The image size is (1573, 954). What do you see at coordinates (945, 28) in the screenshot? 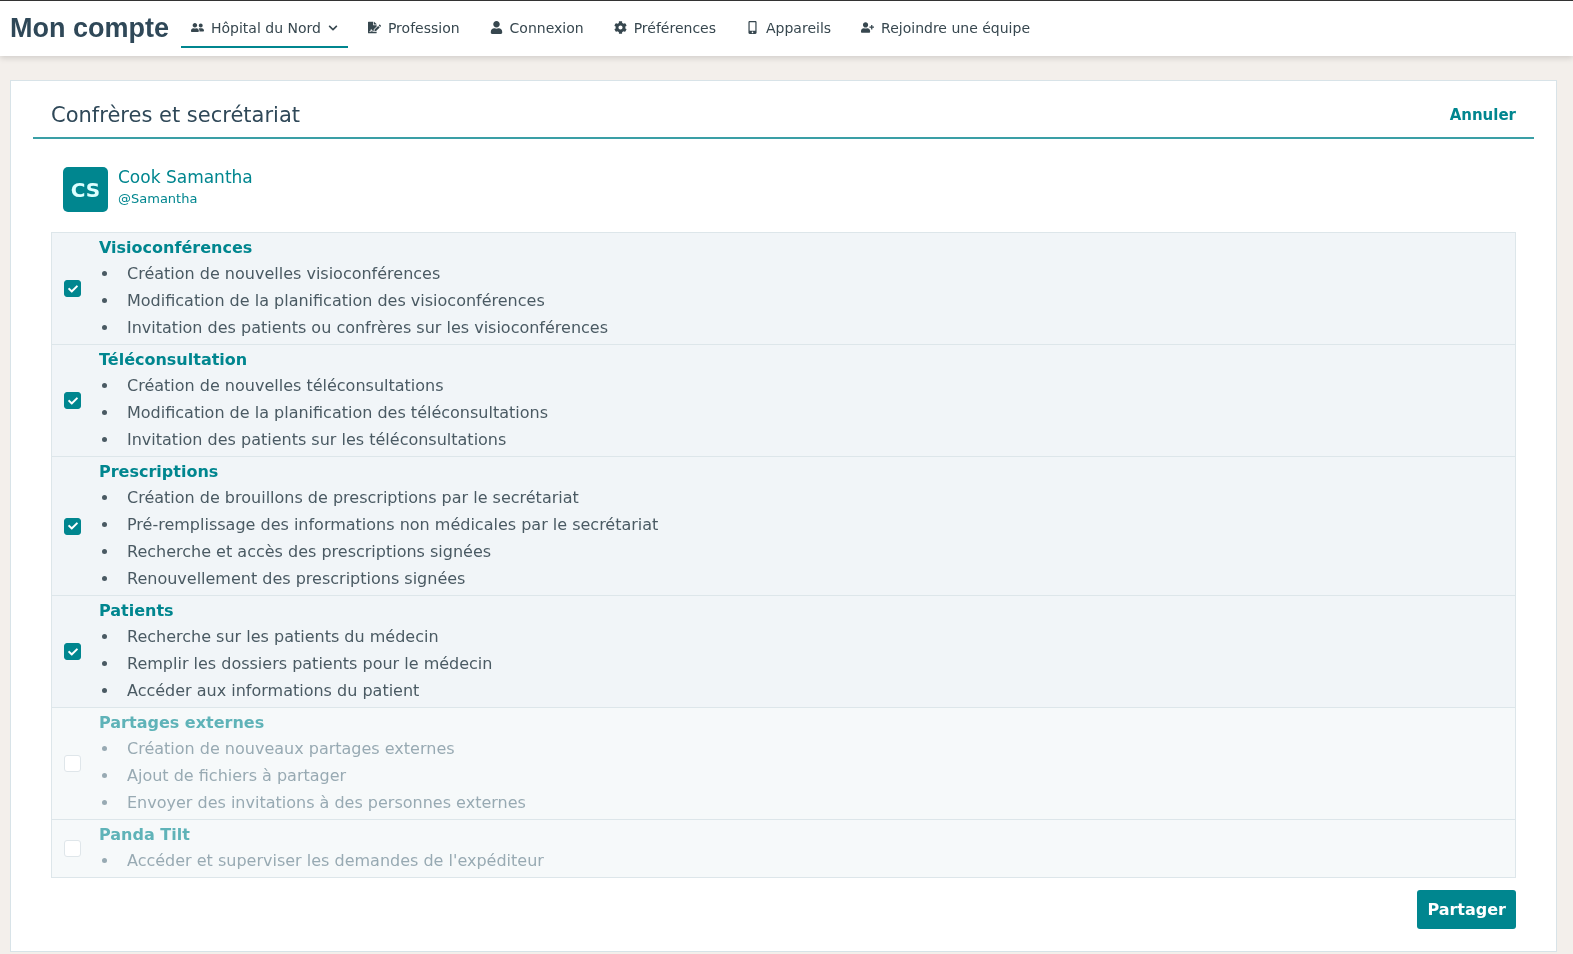
I see `nav-tab: Rejoindre une équipe` at bounding box center [945, 28].